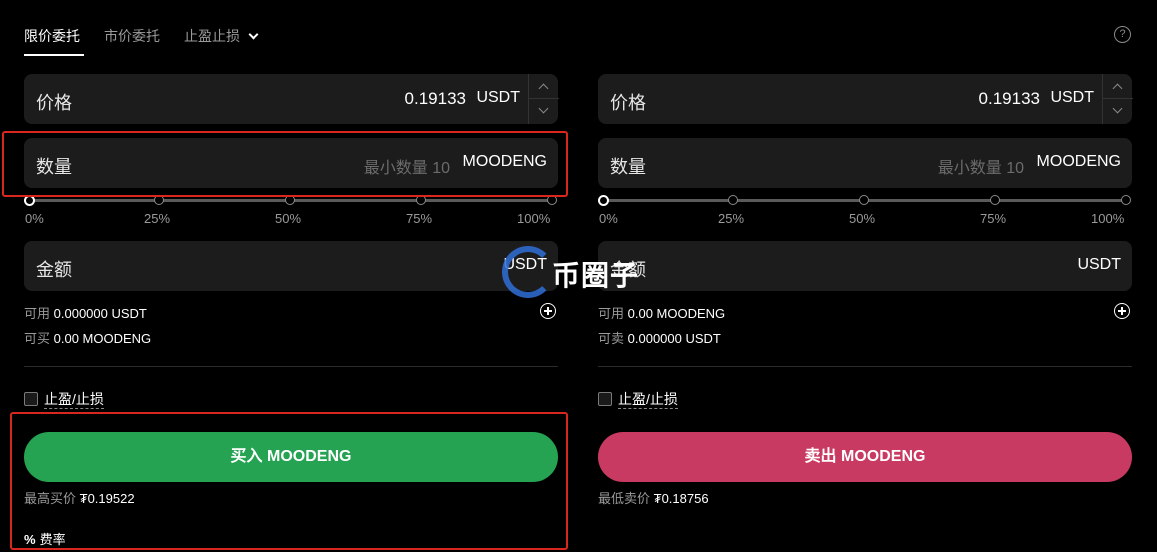 The height and width of the screenshot is (552, 1157). What do you see at coordinates (107, 498) in the screenshot?
I see `buy-best-price-value: ₮0.19522` at bounding box center [107, 498].